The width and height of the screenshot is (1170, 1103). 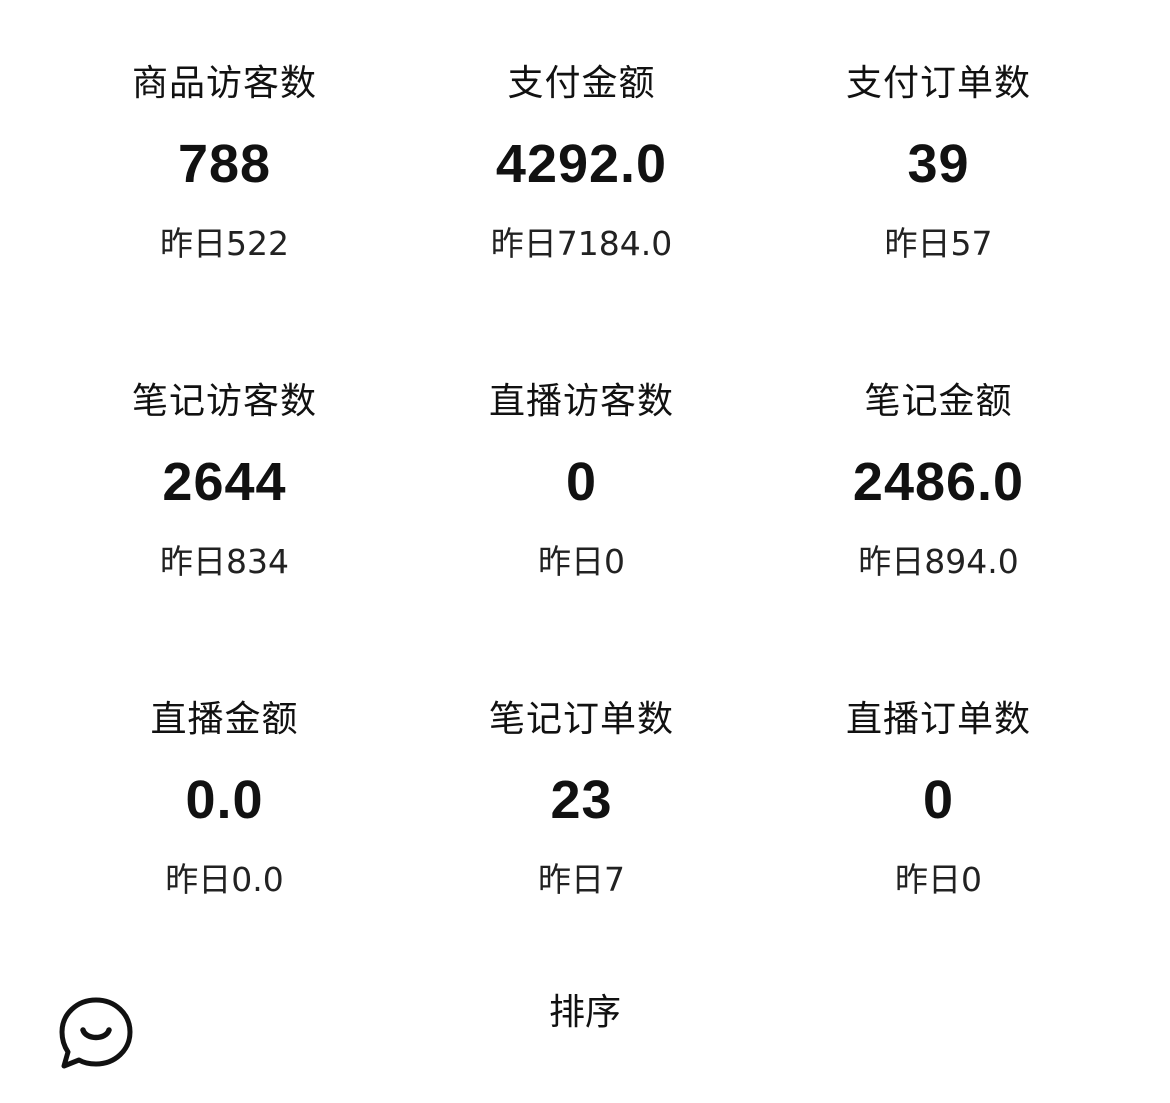 I want to click on chat-button, so click(x=96, y=1034).